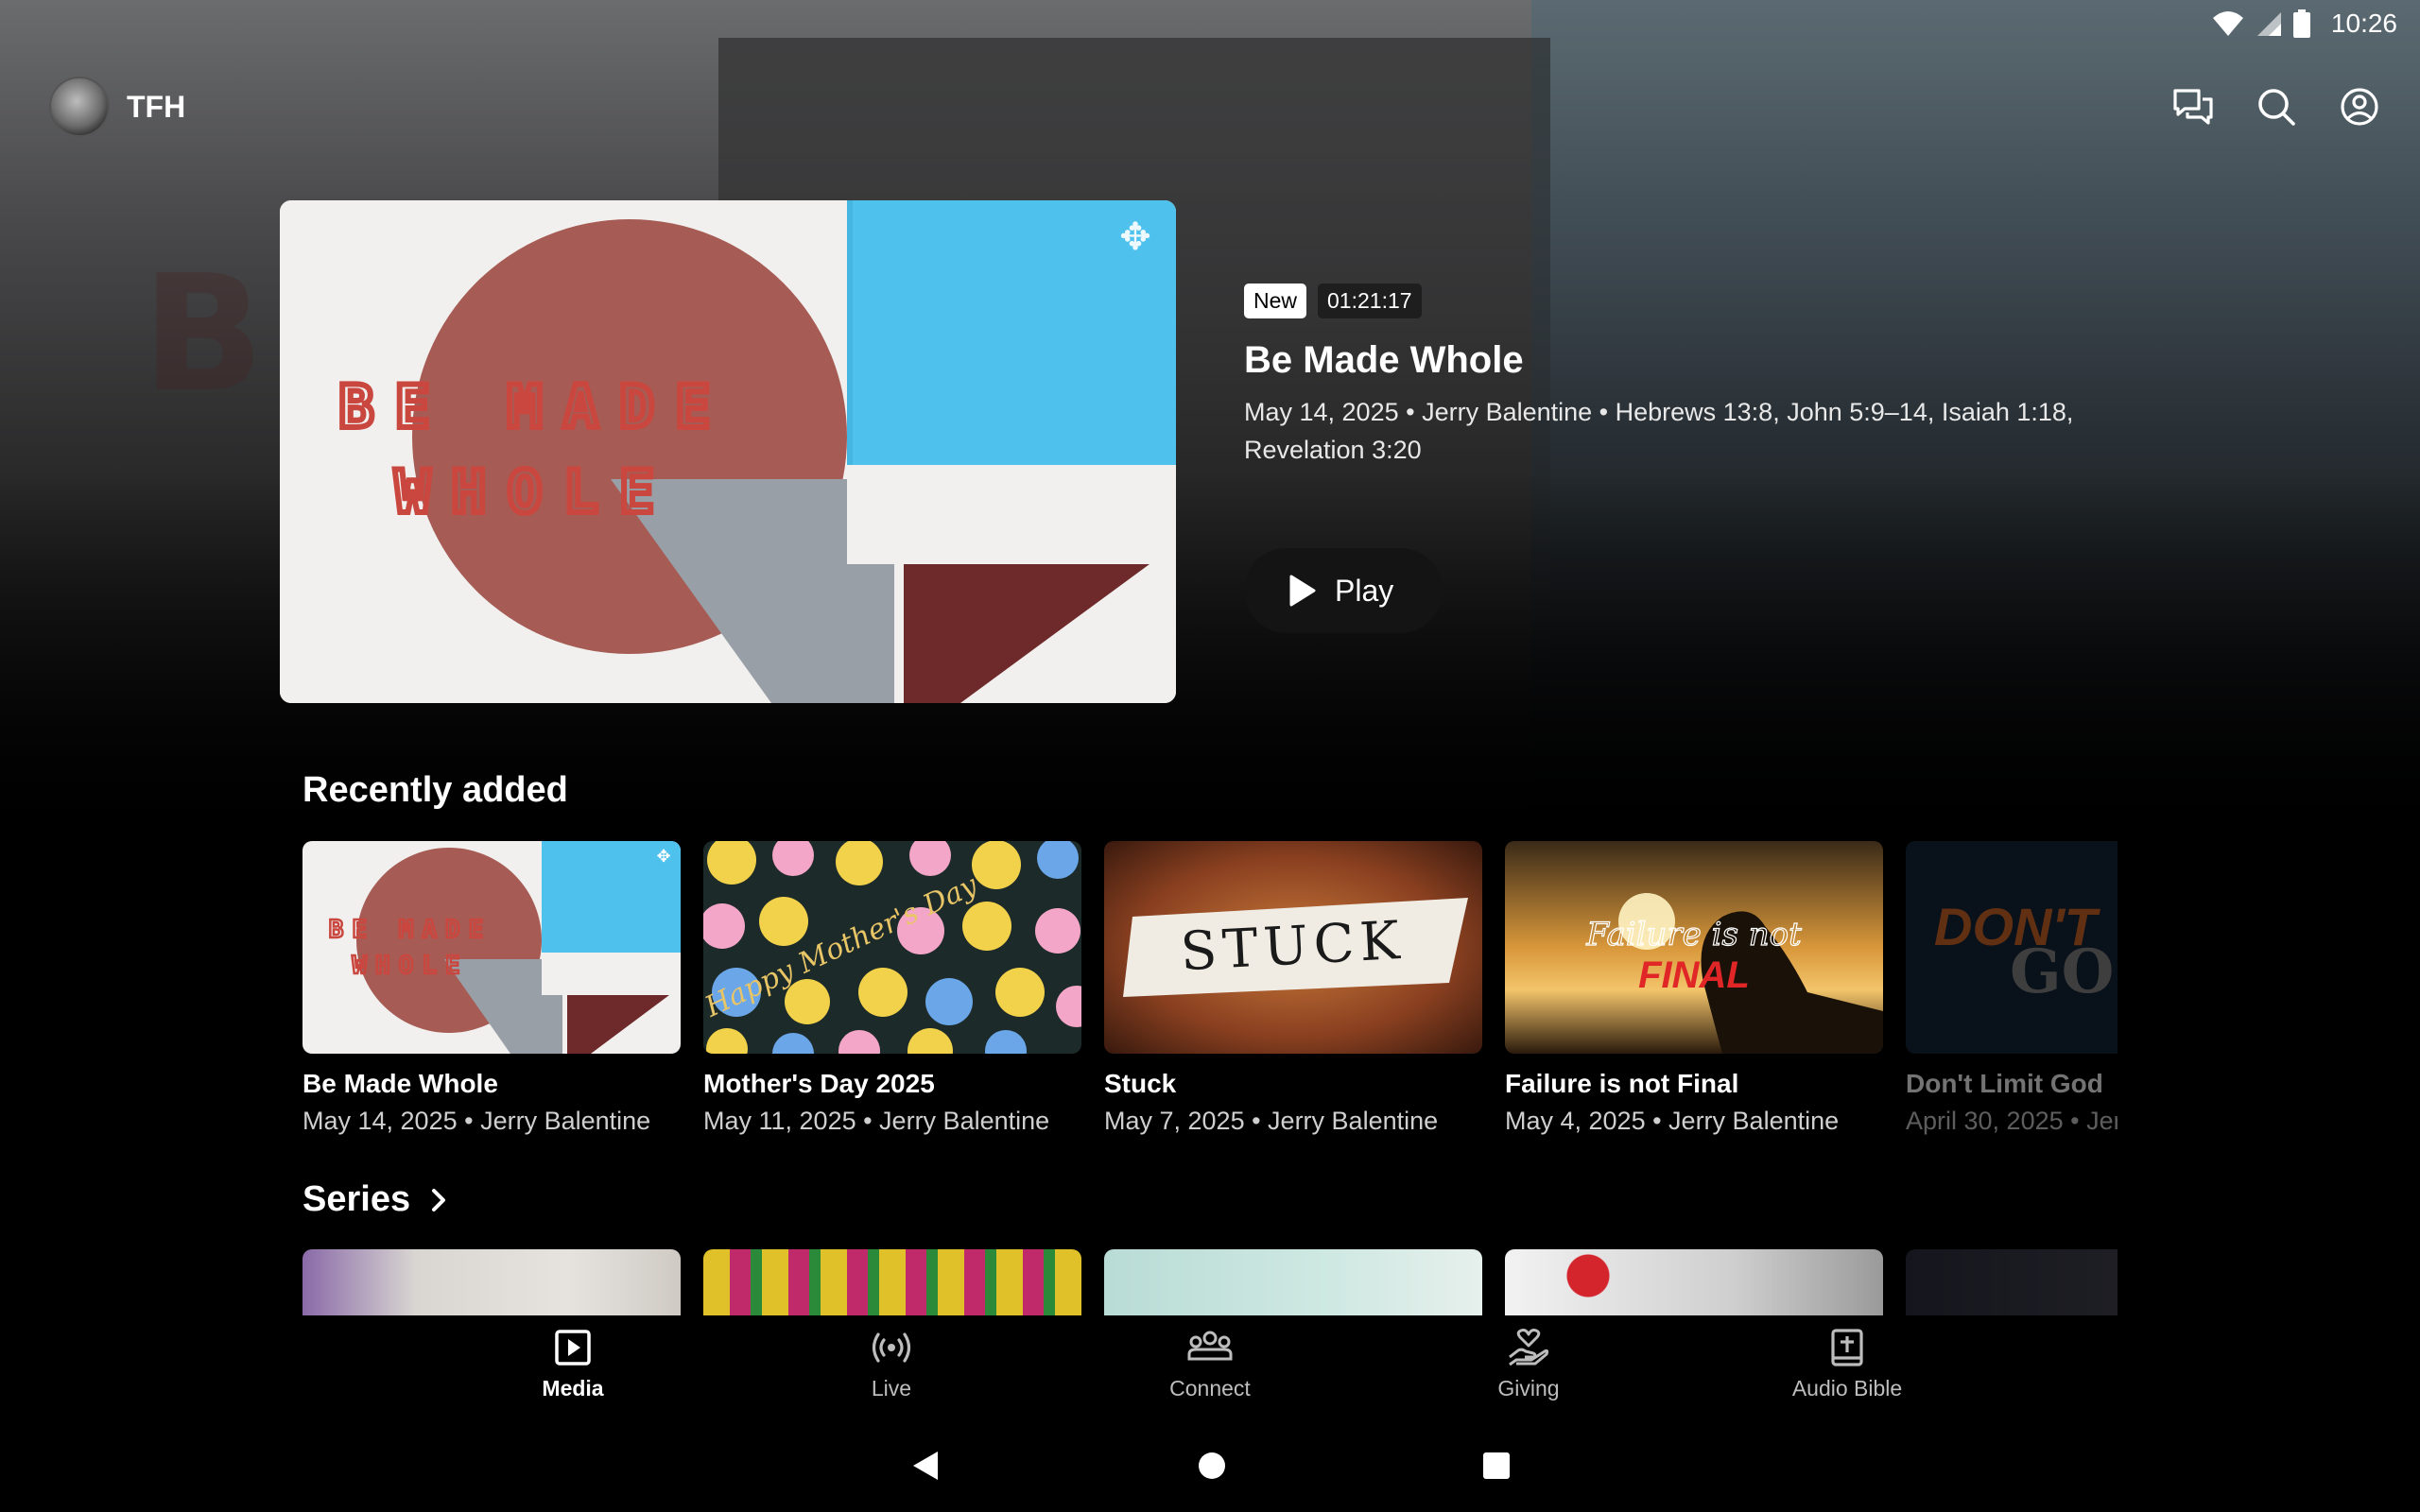 This screenshot has width=2420, height=1512. I want to click on search-button, so click(2276, 106).